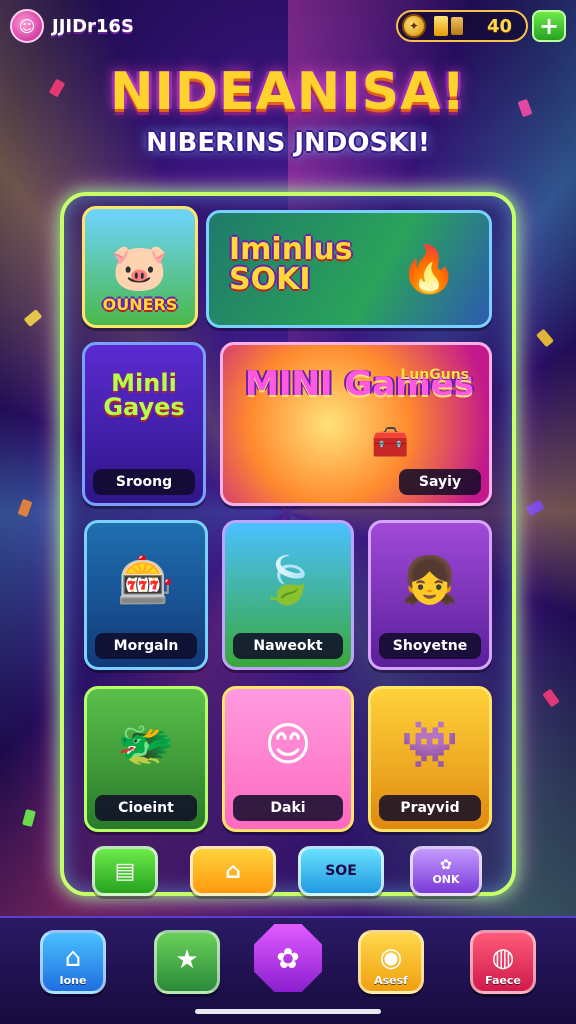 The height and width of the screenshot is (1024, 576). I want to click on game-tile-morgaln: 🎰 Morgaln, so click(146, 595).